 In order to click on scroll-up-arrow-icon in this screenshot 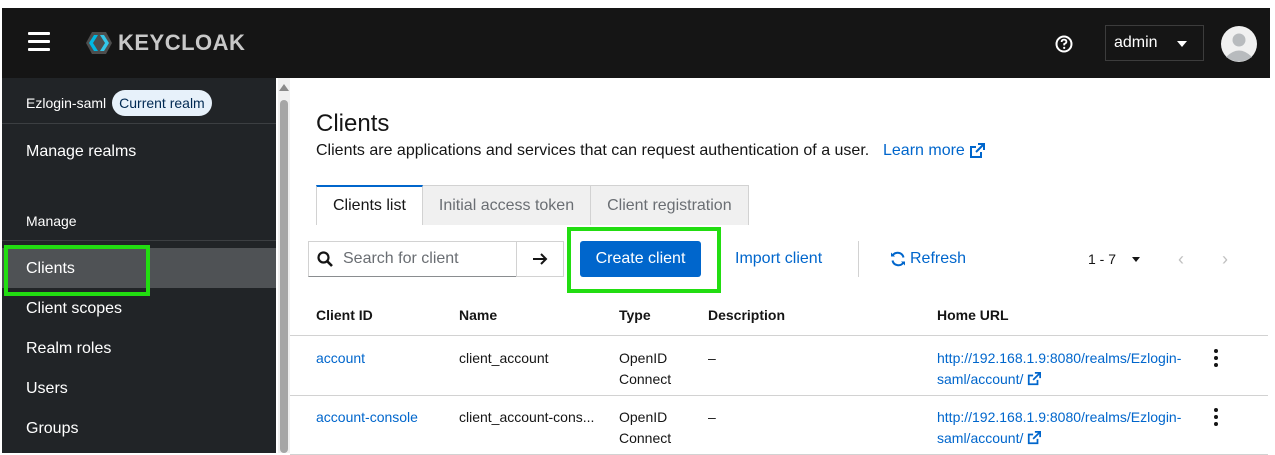, I will do `click(284, 87)`.